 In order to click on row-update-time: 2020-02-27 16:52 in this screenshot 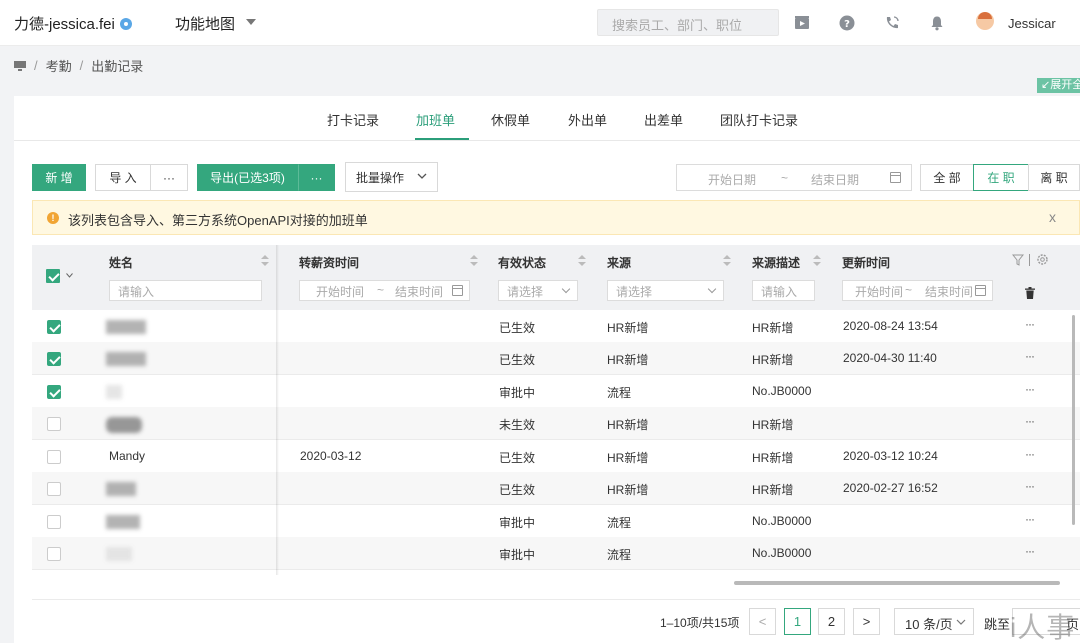, I will do `click(890, 488)`.